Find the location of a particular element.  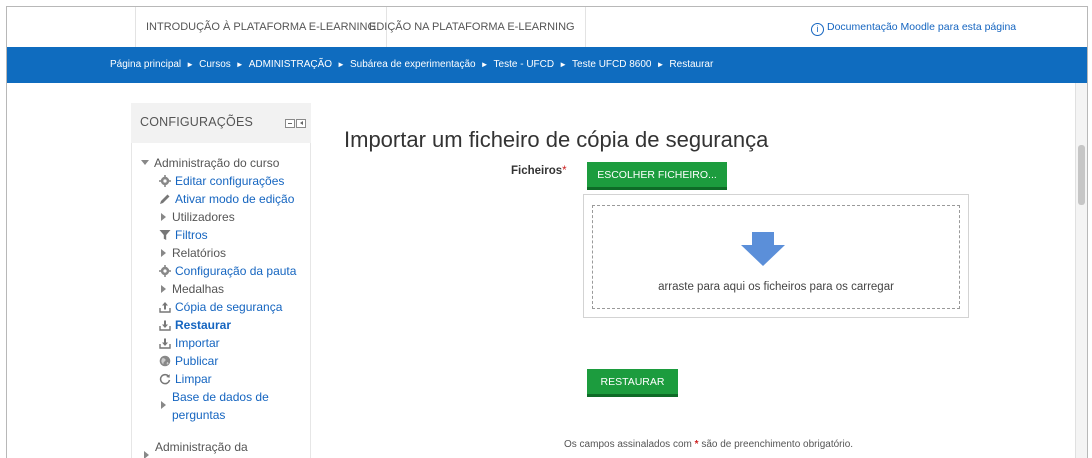

sidebar-item-label-line2: perguntas is located at coordinates (199, 415).